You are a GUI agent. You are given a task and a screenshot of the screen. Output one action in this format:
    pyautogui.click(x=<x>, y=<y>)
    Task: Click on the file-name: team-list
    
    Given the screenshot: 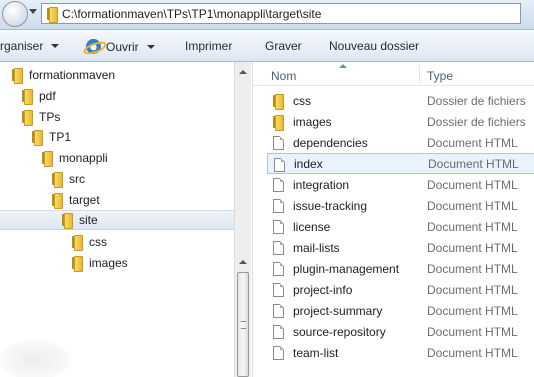 What is the action you would take?
    pyautogui.click(x=316, y=352)
    